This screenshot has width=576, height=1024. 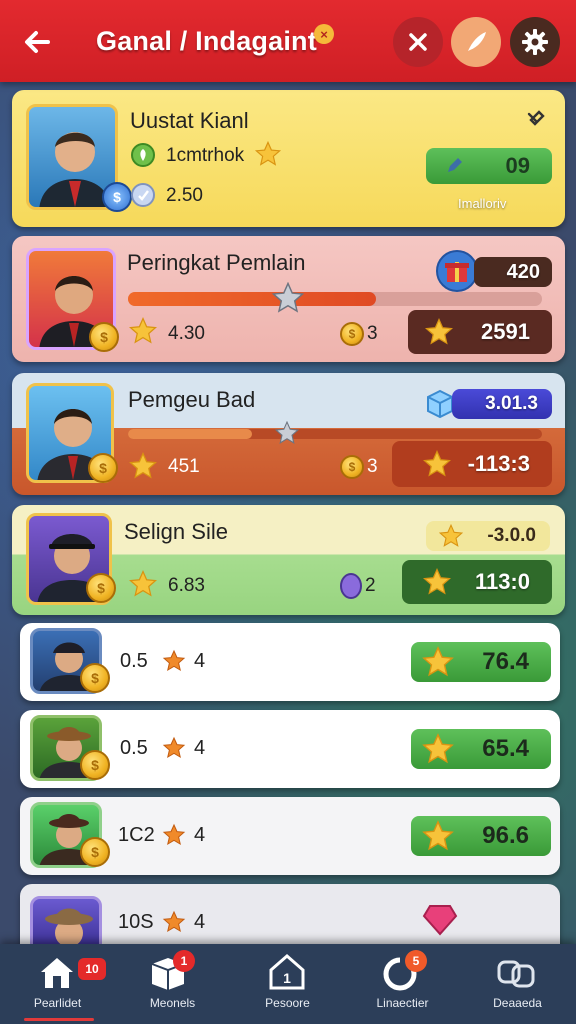 I want to click on nav-item-refresh: 5 Linaectier, so click(x=402, y=984).